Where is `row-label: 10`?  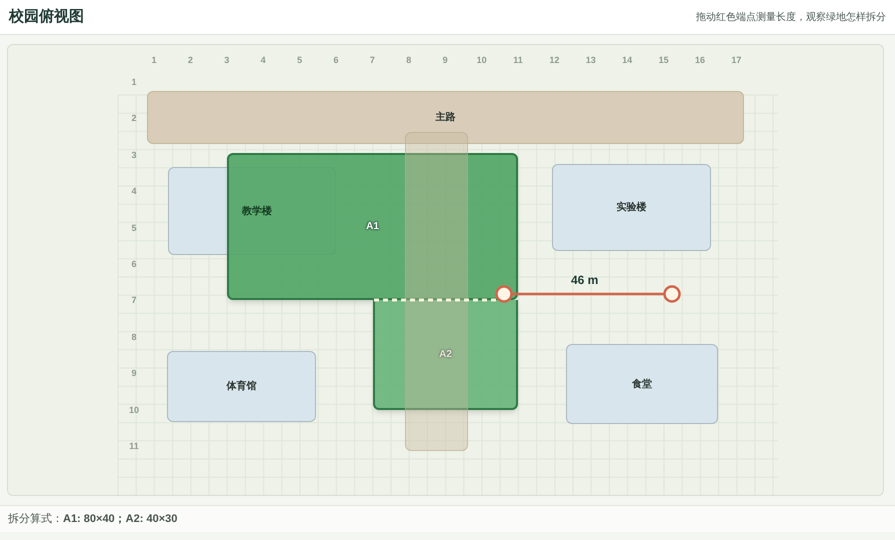 row-label: 10 is located at coordinates (134, 410).